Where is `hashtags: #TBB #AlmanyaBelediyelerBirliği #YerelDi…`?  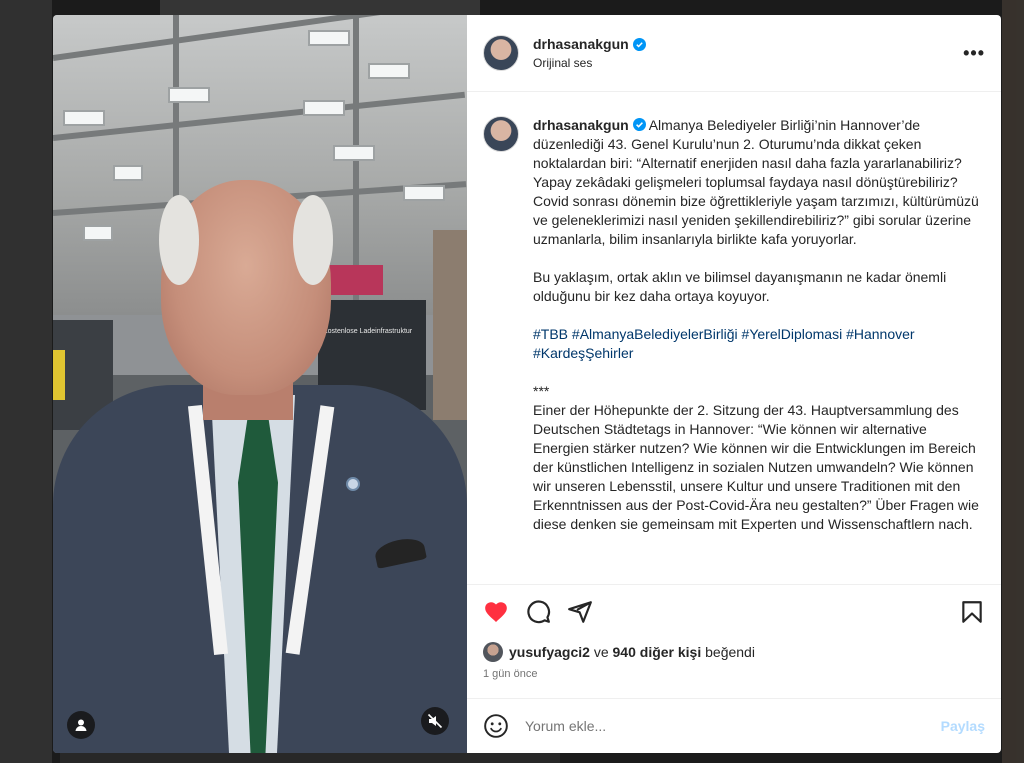
hashtags: #TBB #AlmanyaBelediyelerBirliği #YerelDi… is located at coordinates (725, 343).